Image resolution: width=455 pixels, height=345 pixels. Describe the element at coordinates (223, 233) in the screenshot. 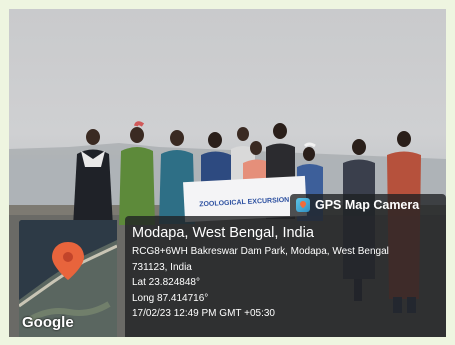

I see `place-name: Modapa, West Bengal, India` at that location.